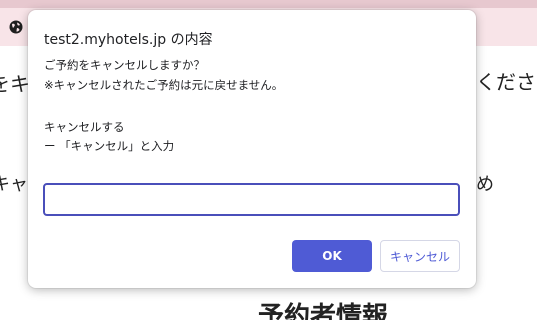 Image resolution: width=537 pixels, height=320 pixels. What do you see at coordinates (485, 184) in the screenshot?
I see `background-text: め` at bounding box center [485, 184].